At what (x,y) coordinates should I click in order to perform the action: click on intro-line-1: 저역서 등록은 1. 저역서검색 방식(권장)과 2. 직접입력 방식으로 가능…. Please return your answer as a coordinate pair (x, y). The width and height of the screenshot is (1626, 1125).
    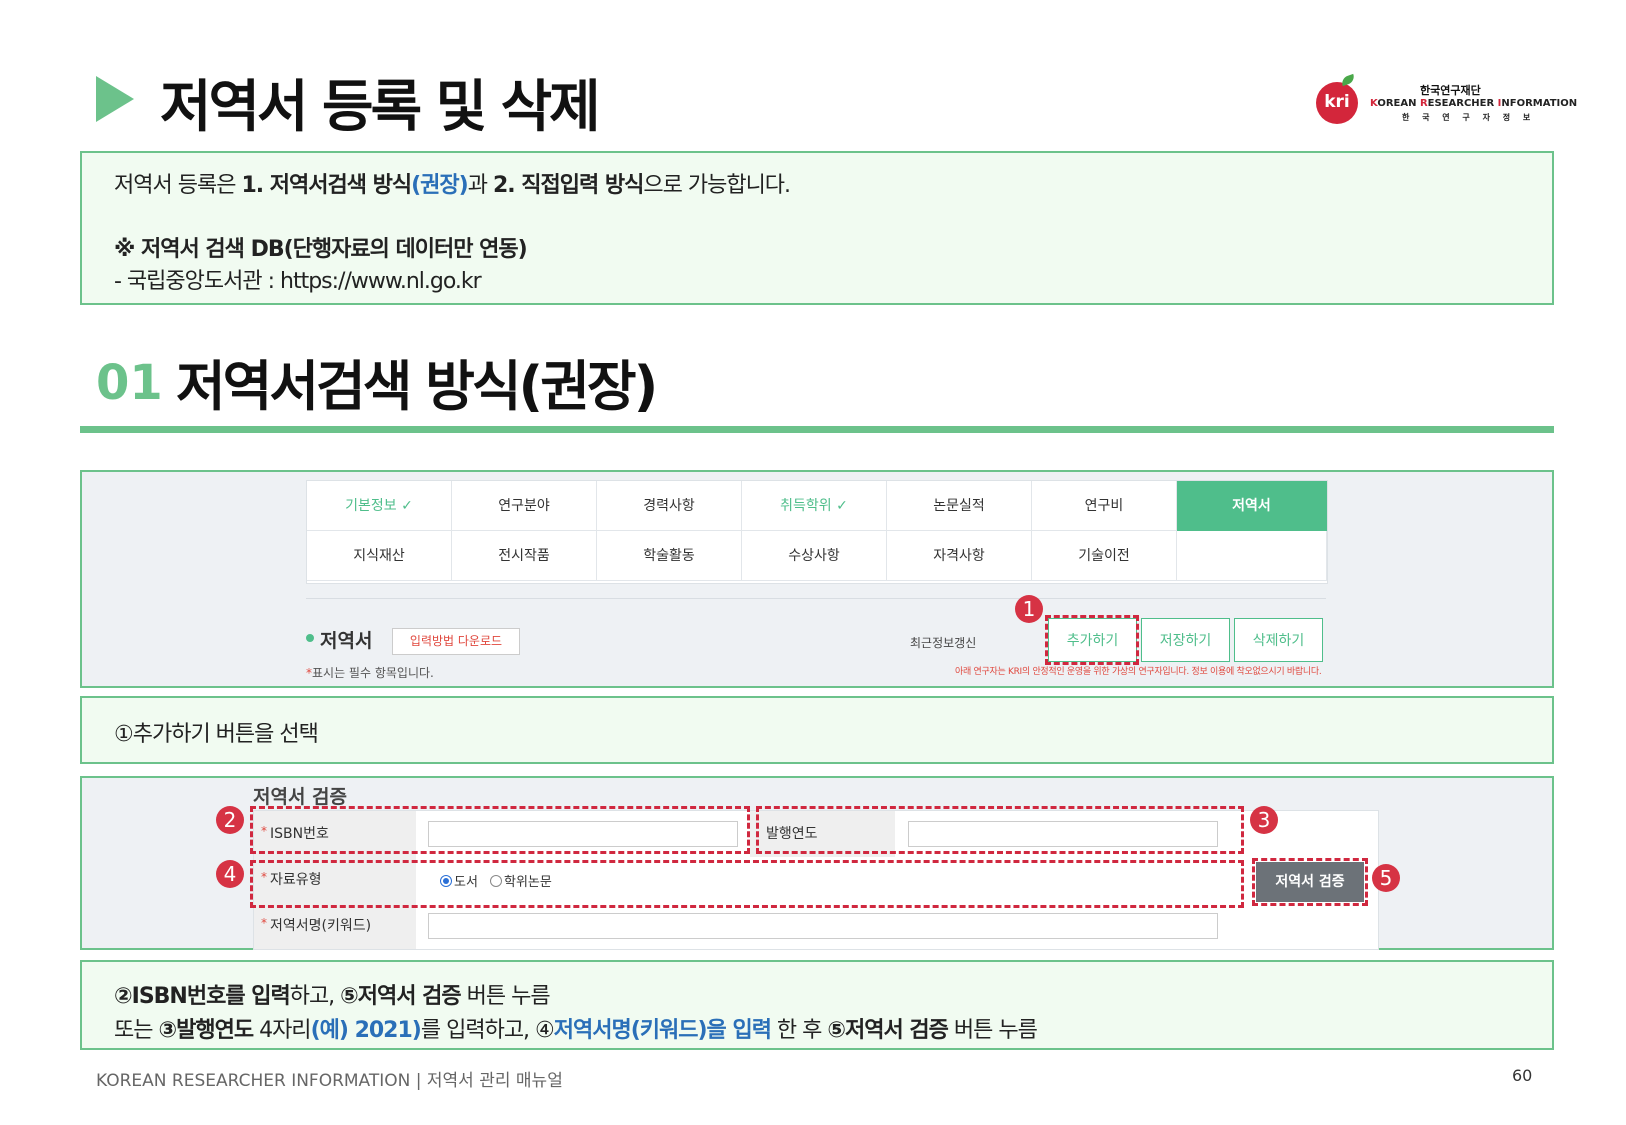
    Looking at the image, I should click on (452, 185).